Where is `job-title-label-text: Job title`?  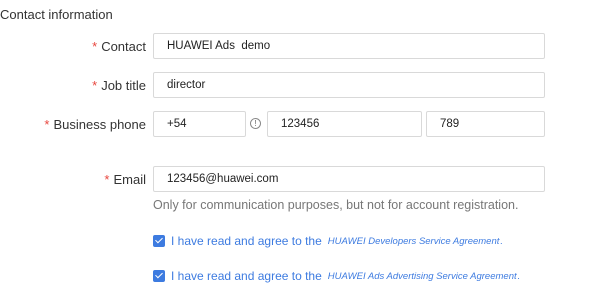
job-title-label-text: Job title is located at coordinates (123, 85).